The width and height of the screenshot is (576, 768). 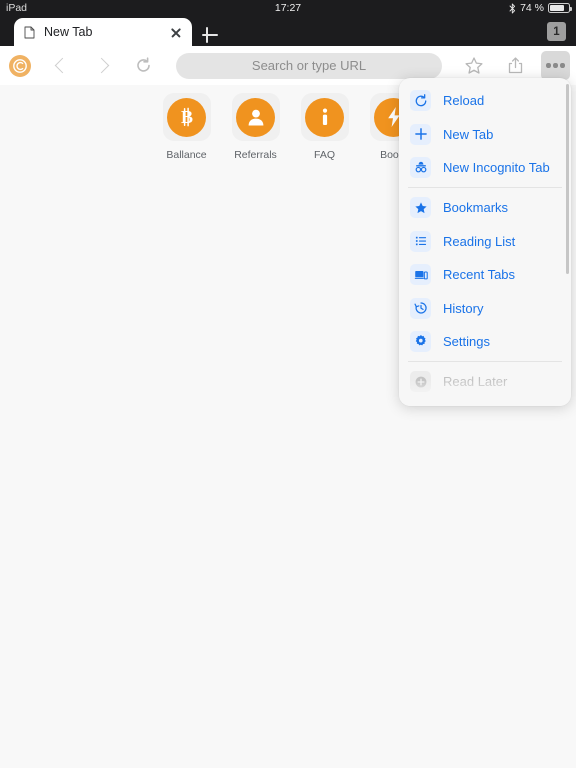 I want to click on menu-item-label: New Incognito Tab, so click(x=496, y=167).